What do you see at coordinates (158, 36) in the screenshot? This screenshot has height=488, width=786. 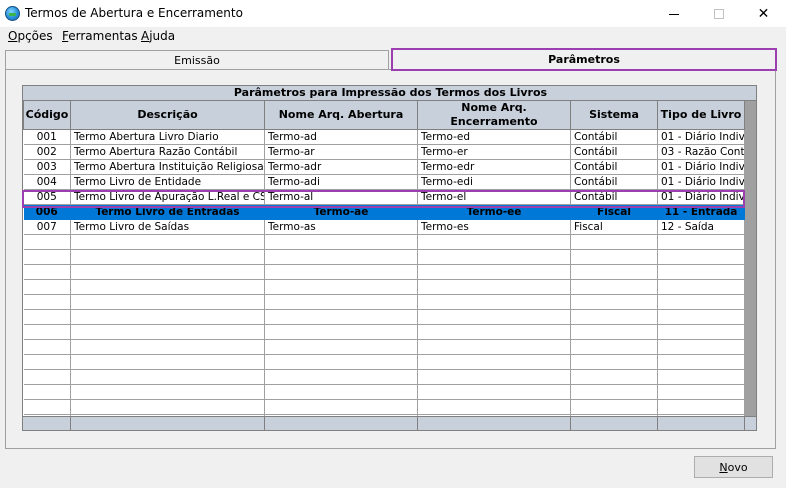 I see `menu-ajuda: Ajuda` at bounding box center [158, 36].